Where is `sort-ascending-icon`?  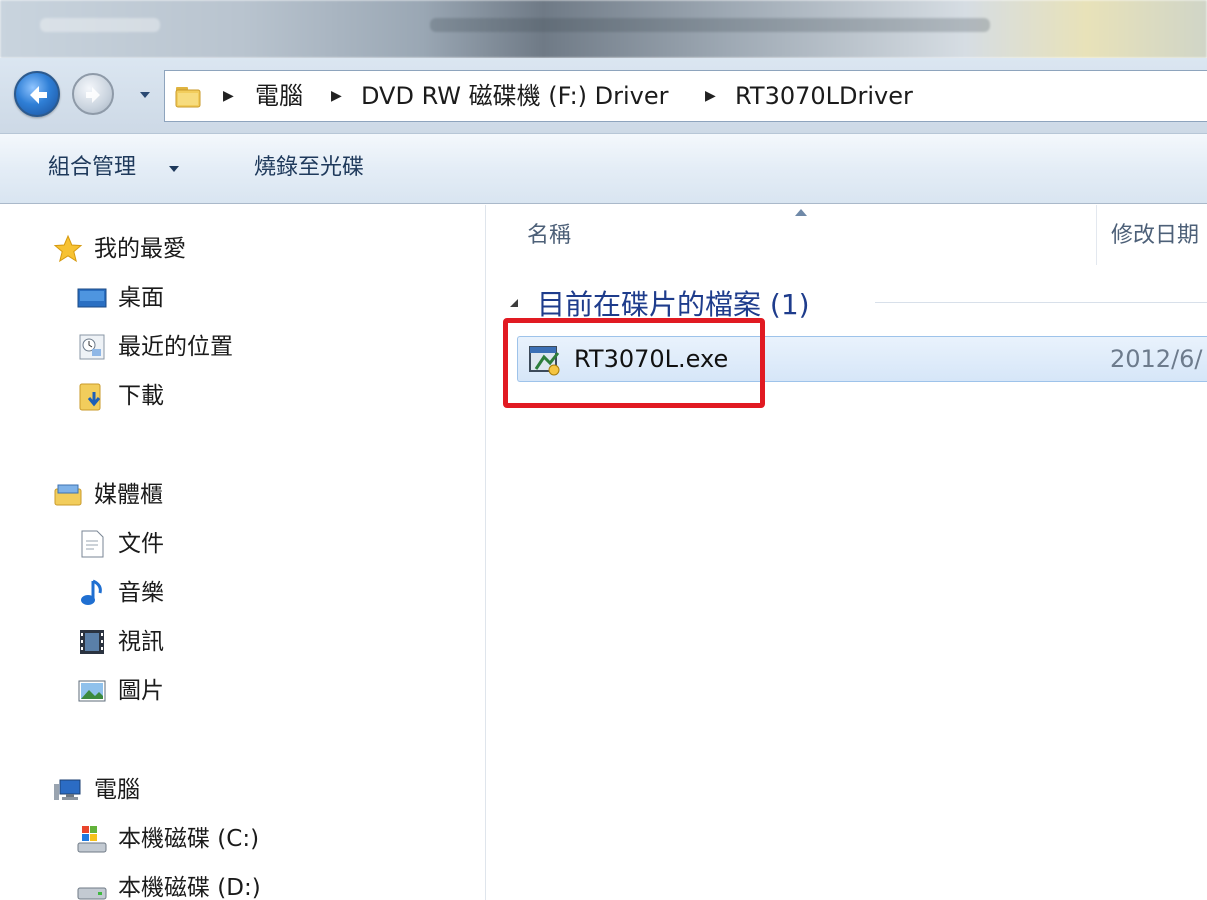
sort-ascending-icon is located at coordinates (801, 212).